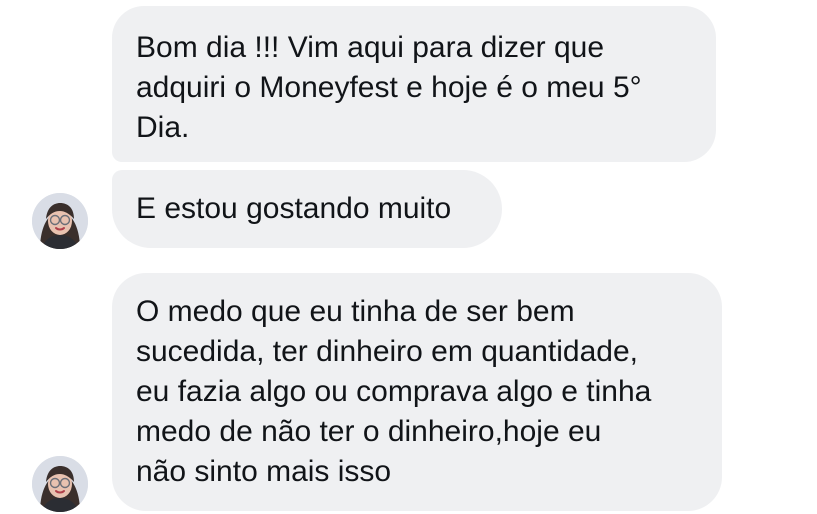 Image resolution: width=817 pixels, height=514 pixels. What do you see at coordinates (370, 47) in the screenshot?
I see `message-text-line: Bom dia !!! Vim aqui para dizer que` at bounding box center [370, 47].